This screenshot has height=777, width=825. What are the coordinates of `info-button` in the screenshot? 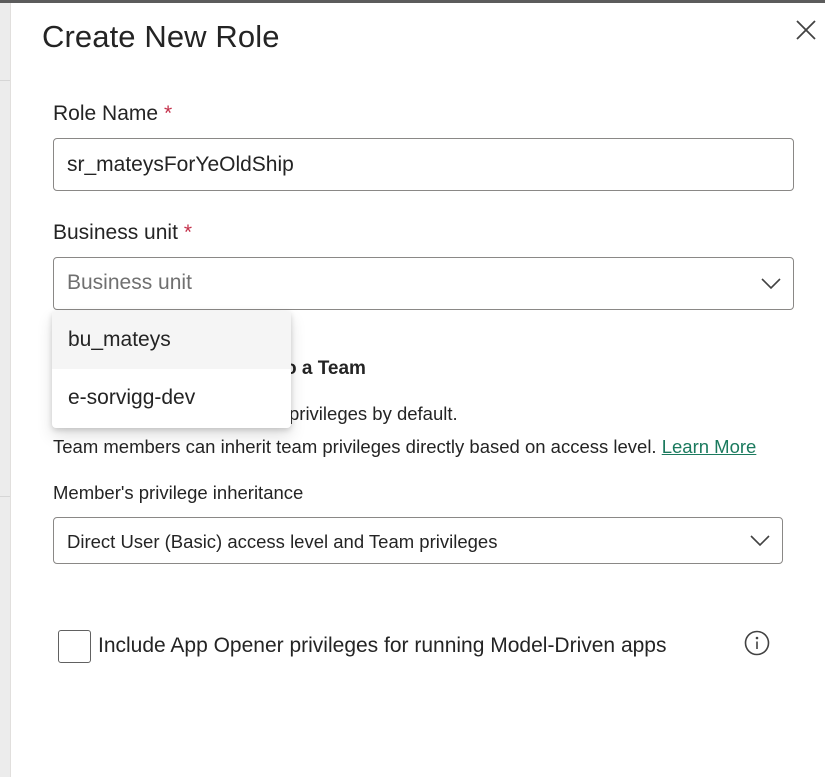 It's located at (757, 643).